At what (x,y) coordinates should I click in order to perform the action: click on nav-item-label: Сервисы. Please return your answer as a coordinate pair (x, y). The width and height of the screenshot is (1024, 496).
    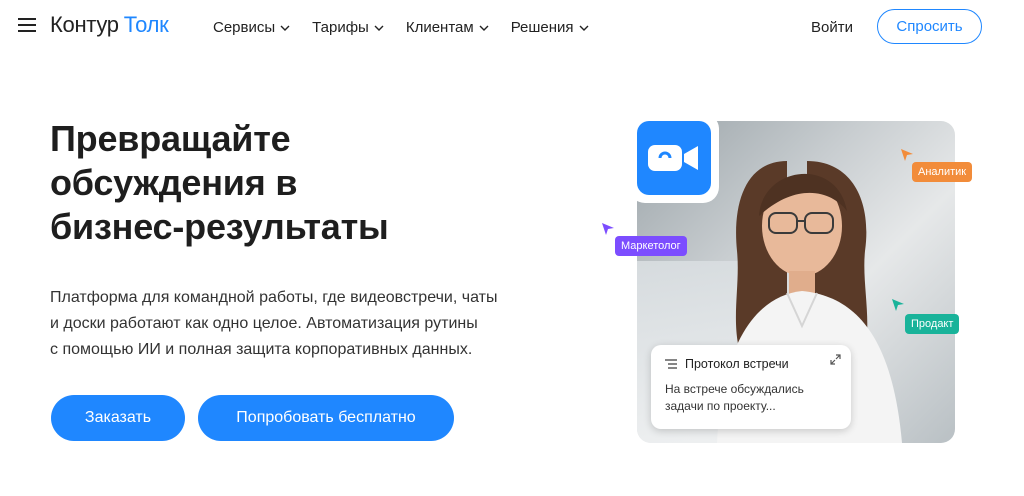
    Looking at the image, I should click on (244, 27).